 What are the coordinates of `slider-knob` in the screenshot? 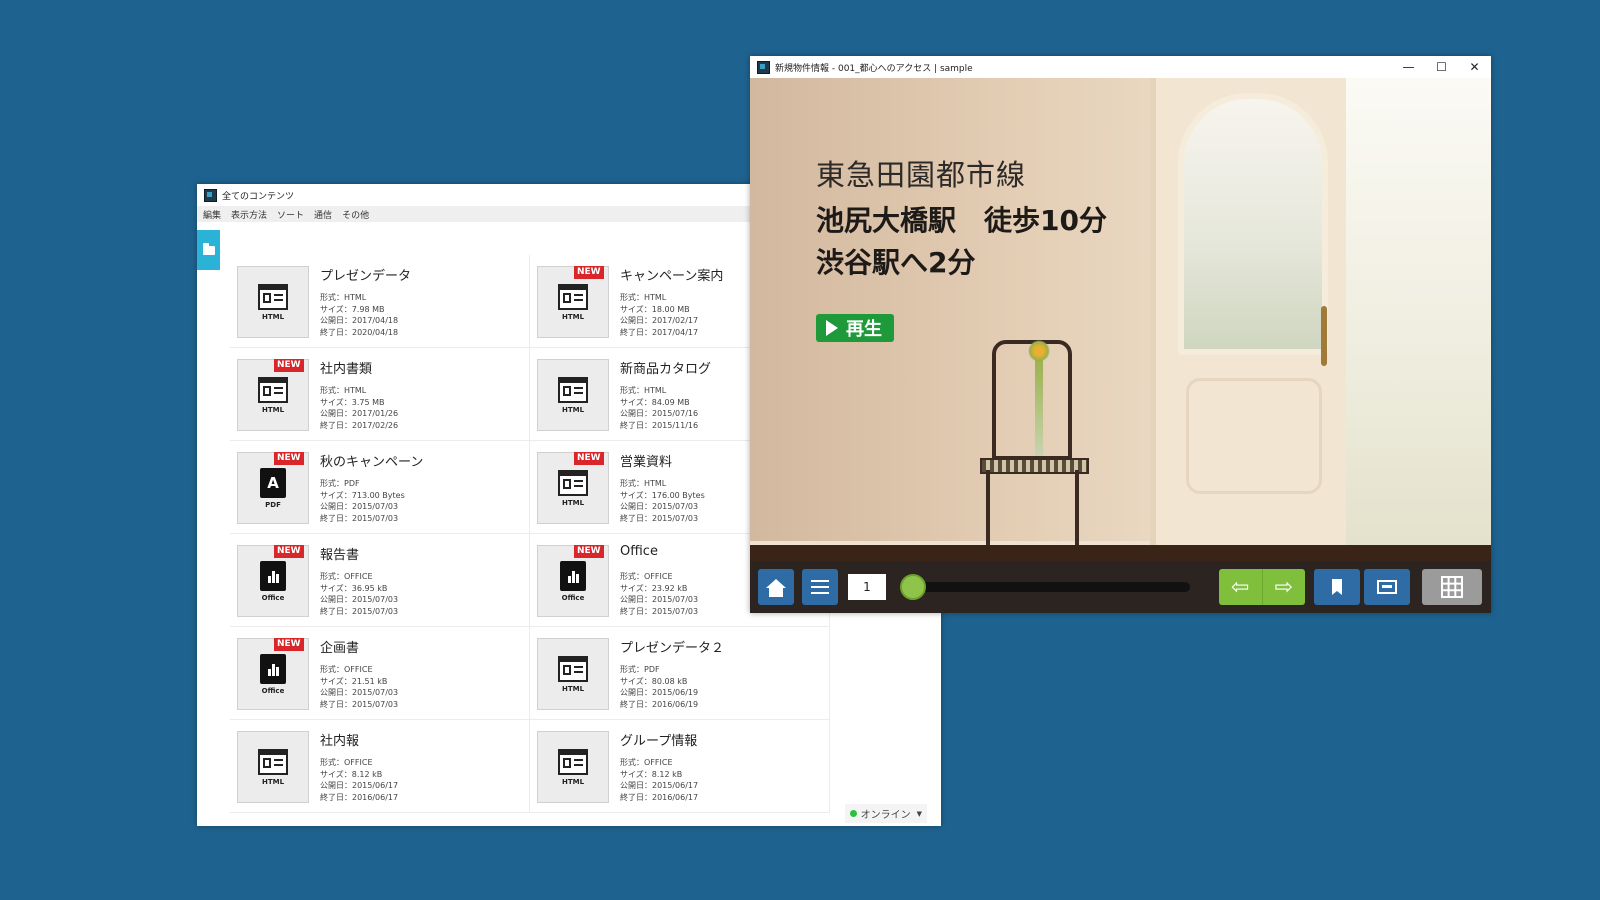 It's located at (913, 587).